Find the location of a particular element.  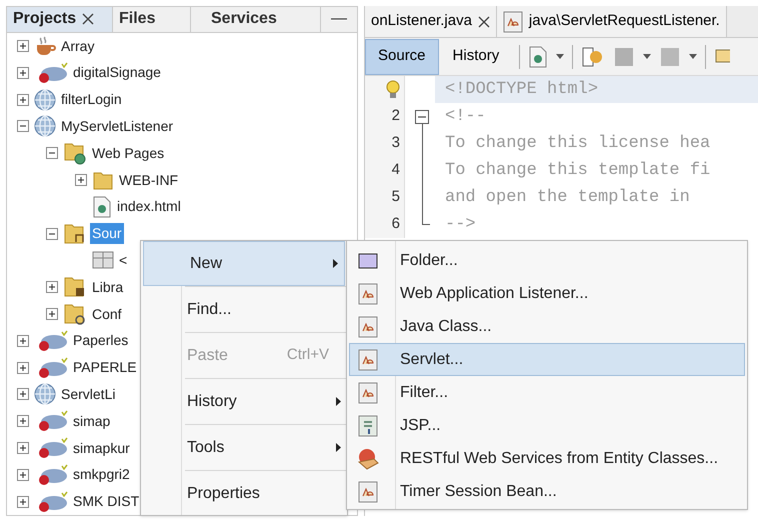

lightbulb-icon is located at coordinates (393, 90).